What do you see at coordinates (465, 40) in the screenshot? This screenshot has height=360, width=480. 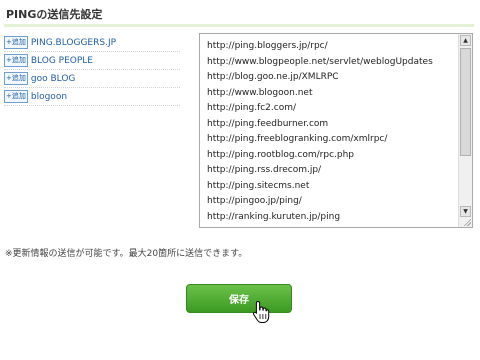 I see `arrow-up-icon: ▲` at bounding box center [465, 40].